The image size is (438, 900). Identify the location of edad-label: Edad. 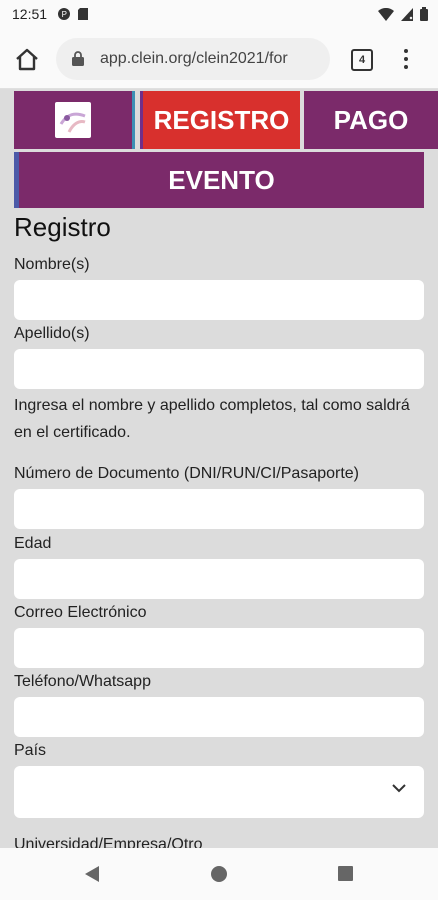
(33, 543).